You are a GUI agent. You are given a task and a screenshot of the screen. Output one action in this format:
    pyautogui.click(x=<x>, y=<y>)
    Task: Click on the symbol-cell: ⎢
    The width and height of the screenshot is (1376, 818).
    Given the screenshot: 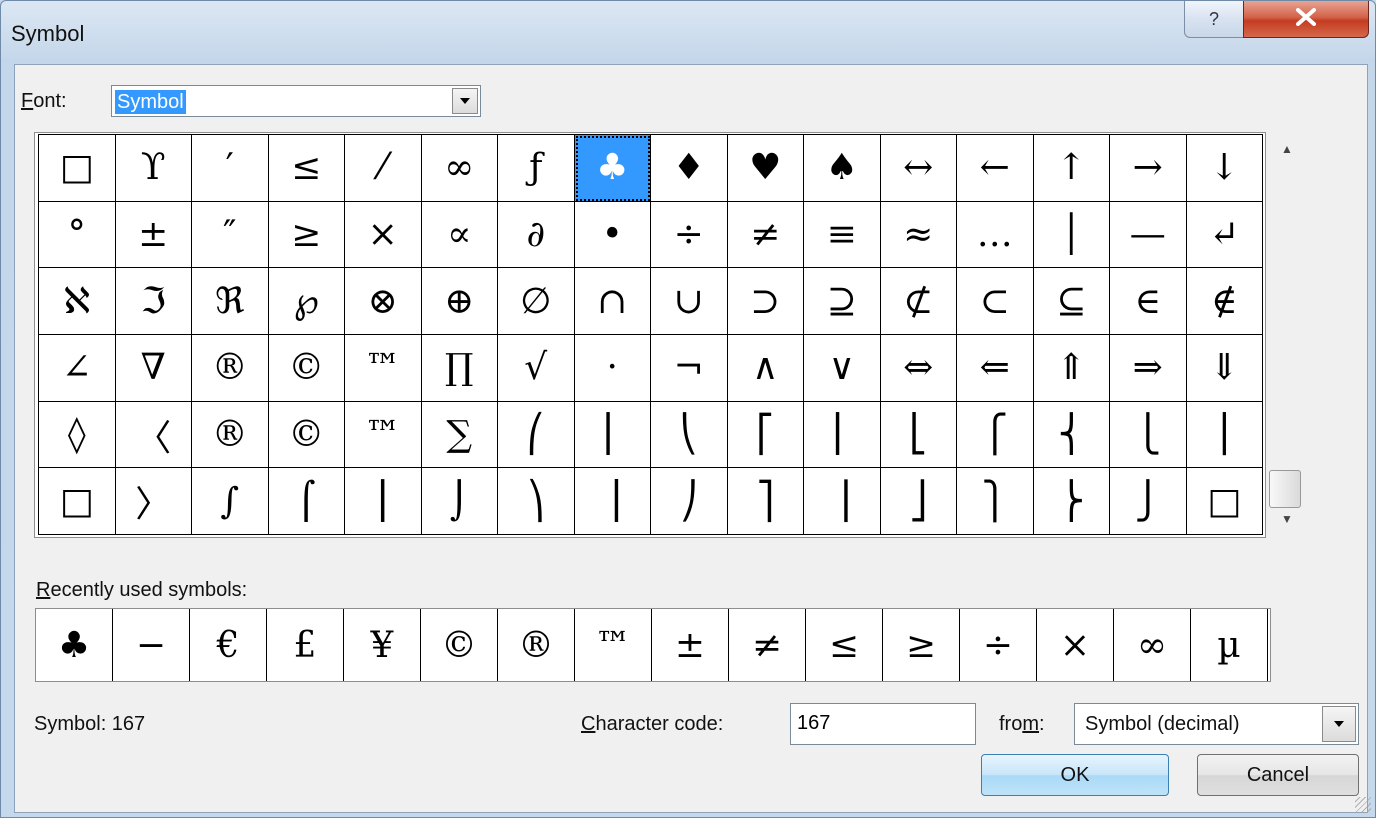 What is the action you would take?
    pyautogui.click(x=842, y=435)
    